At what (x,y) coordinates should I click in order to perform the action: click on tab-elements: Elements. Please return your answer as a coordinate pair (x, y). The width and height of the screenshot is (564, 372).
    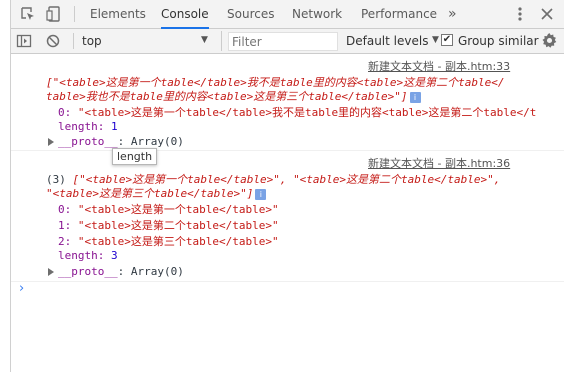
    Looking at the image, I should click on (118, 14).